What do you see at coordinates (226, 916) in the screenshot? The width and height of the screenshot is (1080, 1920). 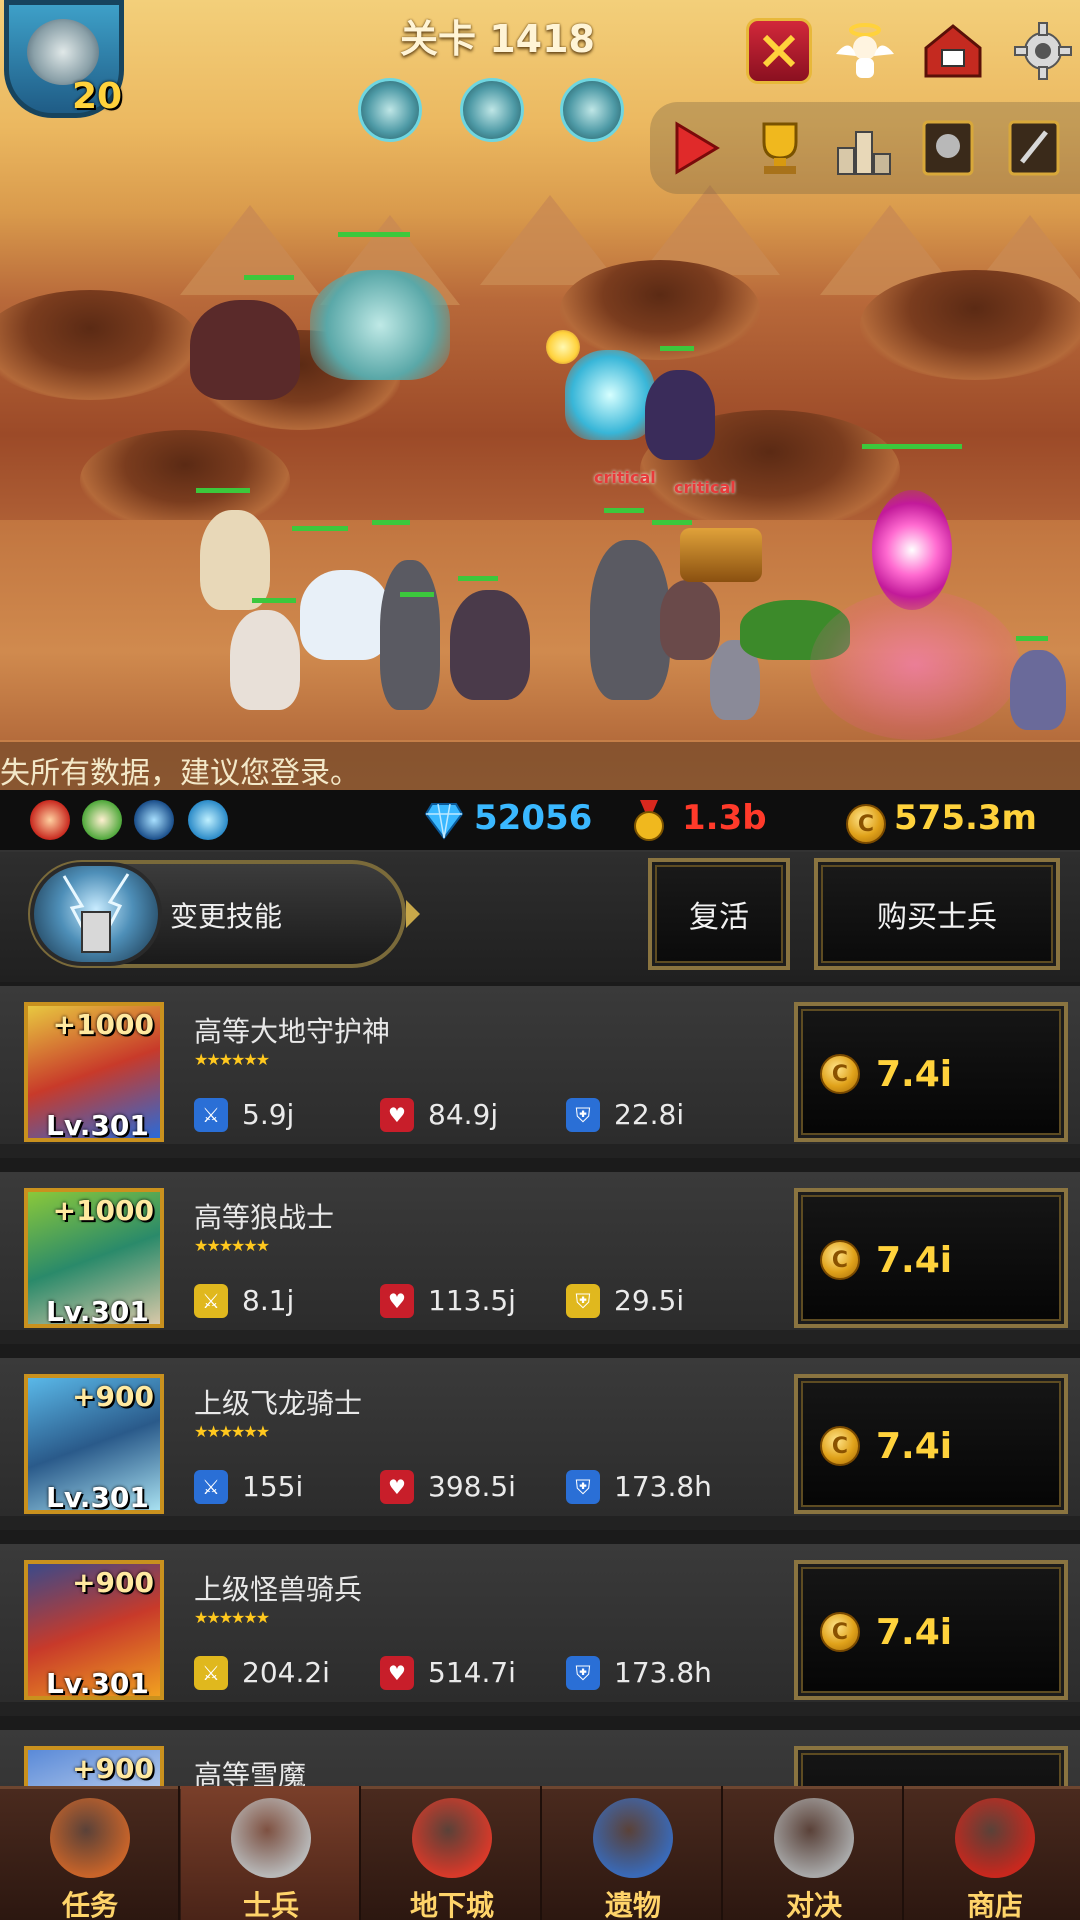 I see `change-skill-label: 变更技能` at bounding box center [226, 916].